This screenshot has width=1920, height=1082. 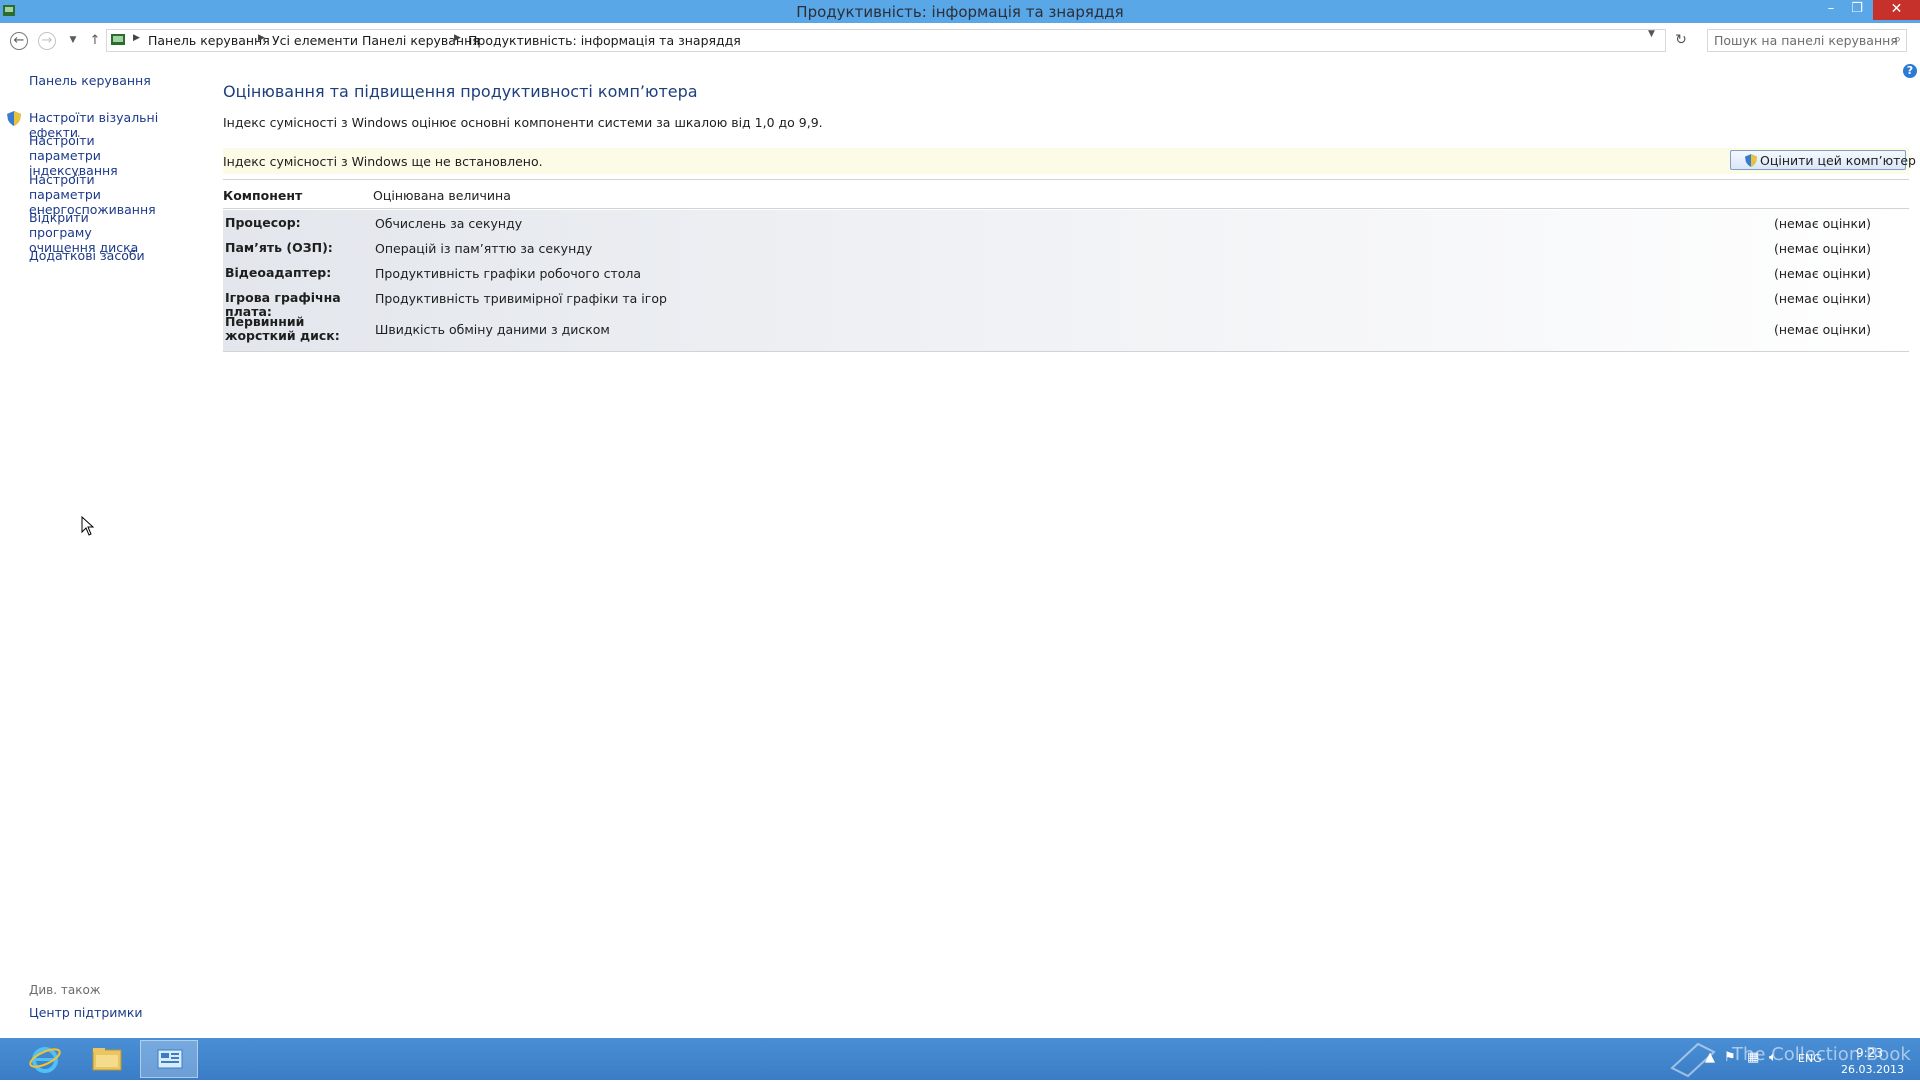 I want to click on component-name: Пам’ять (ОЗП):, so click(x=279, y=247).